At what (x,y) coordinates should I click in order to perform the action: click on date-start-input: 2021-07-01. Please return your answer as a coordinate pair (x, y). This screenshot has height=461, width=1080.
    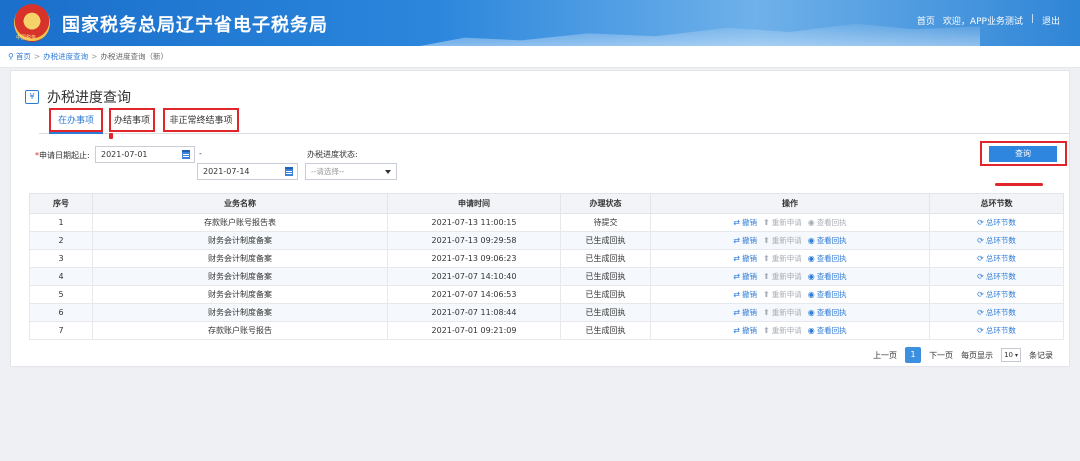
    Looking at the image, I should click on (145, 154).